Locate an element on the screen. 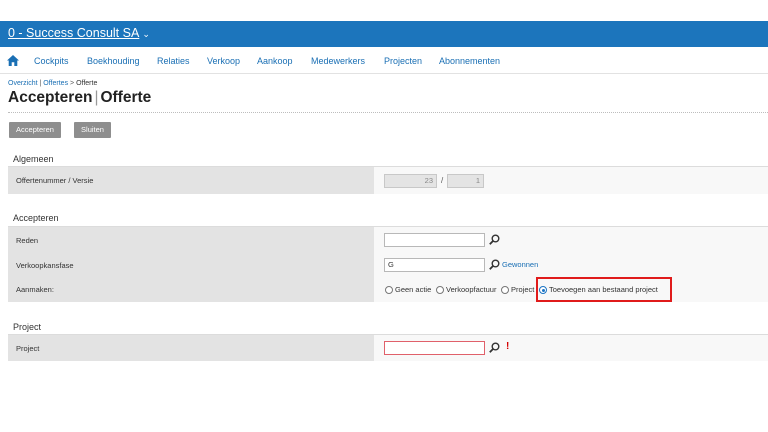 This screenshot has width=768, height=432. radio-project is located at coordinates (505, 290).